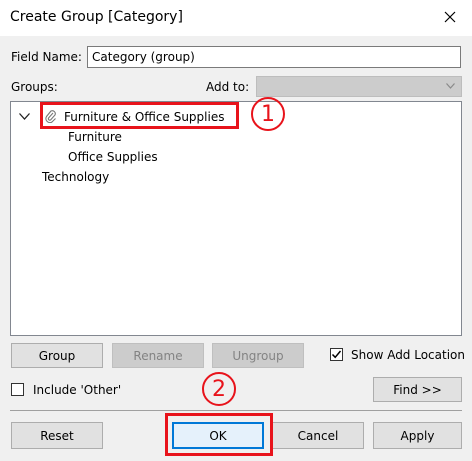 This screenshot has width=472, height=461. What do you see at coordinates (417, 435) in the screenshot?
I see `apply-button: Apply` at bounding box center [417, 435].